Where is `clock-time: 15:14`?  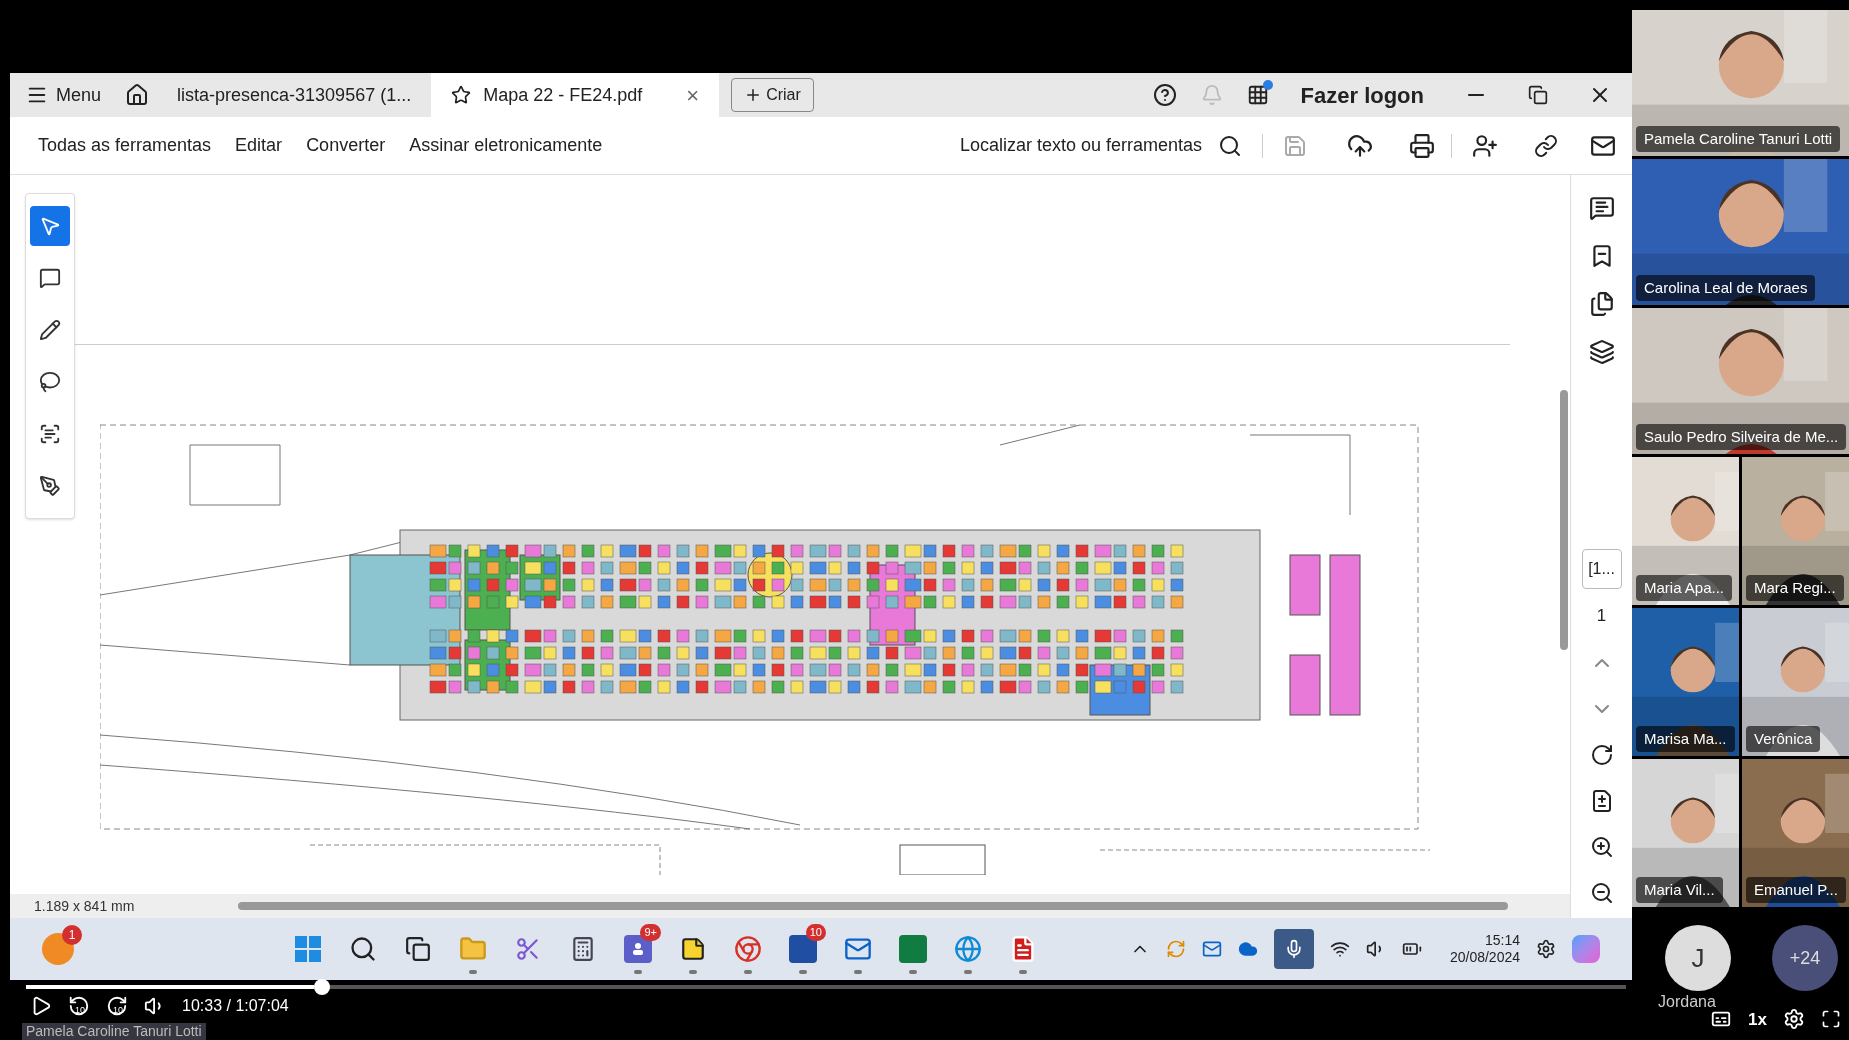
clock-time: 15:14 is located at coordinates (1502, 940).